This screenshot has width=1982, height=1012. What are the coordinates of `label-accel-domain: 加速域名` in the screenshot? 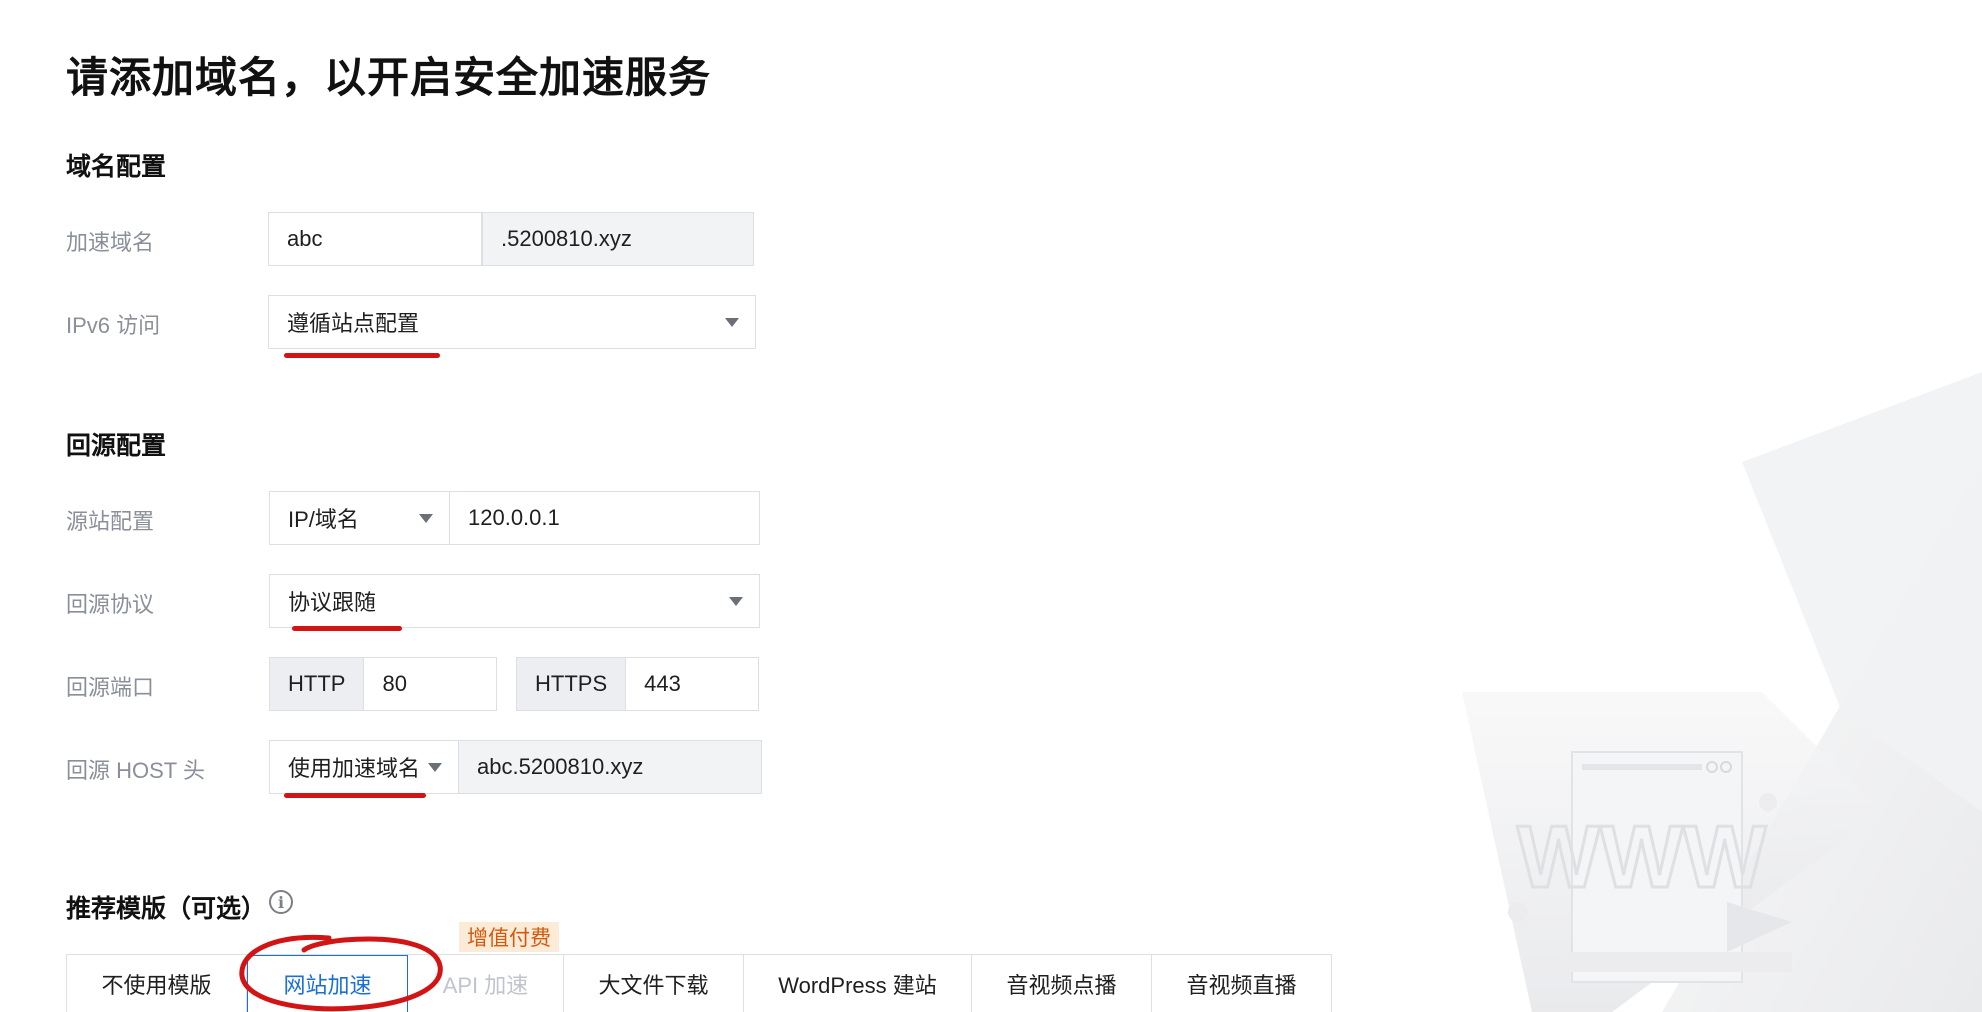 It's located at (110, 242).